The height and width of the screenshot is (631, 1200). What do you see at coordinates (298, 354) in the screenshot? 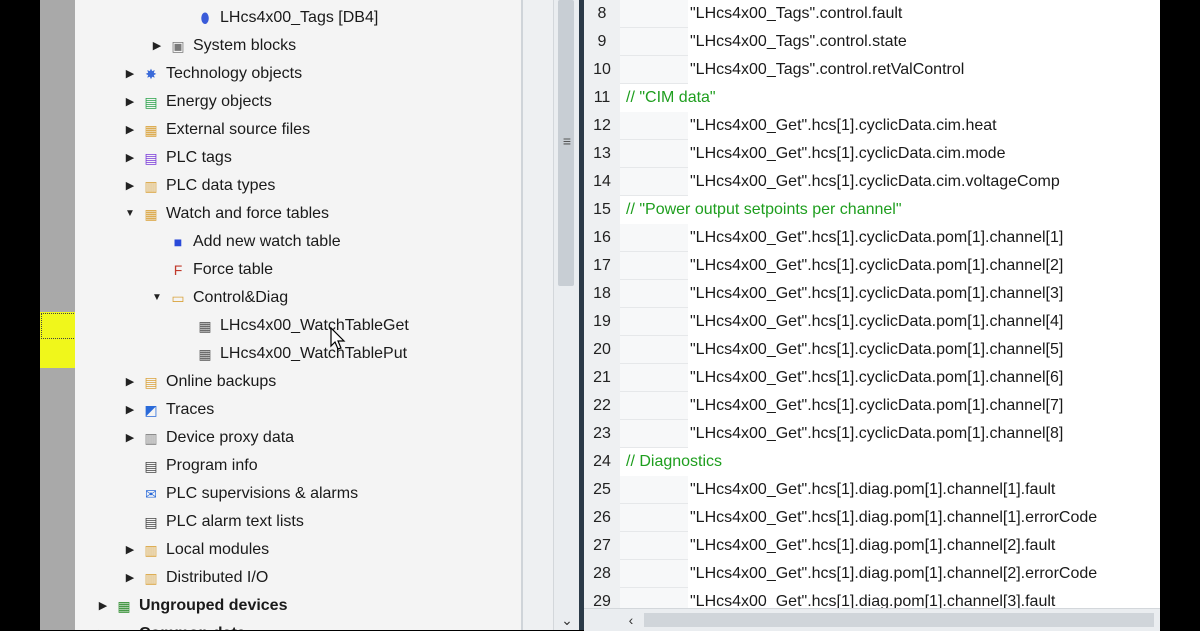
I see `tree-item: ▦ LHcs4x00_WatchTablePut` at bounding box center [298, 354].